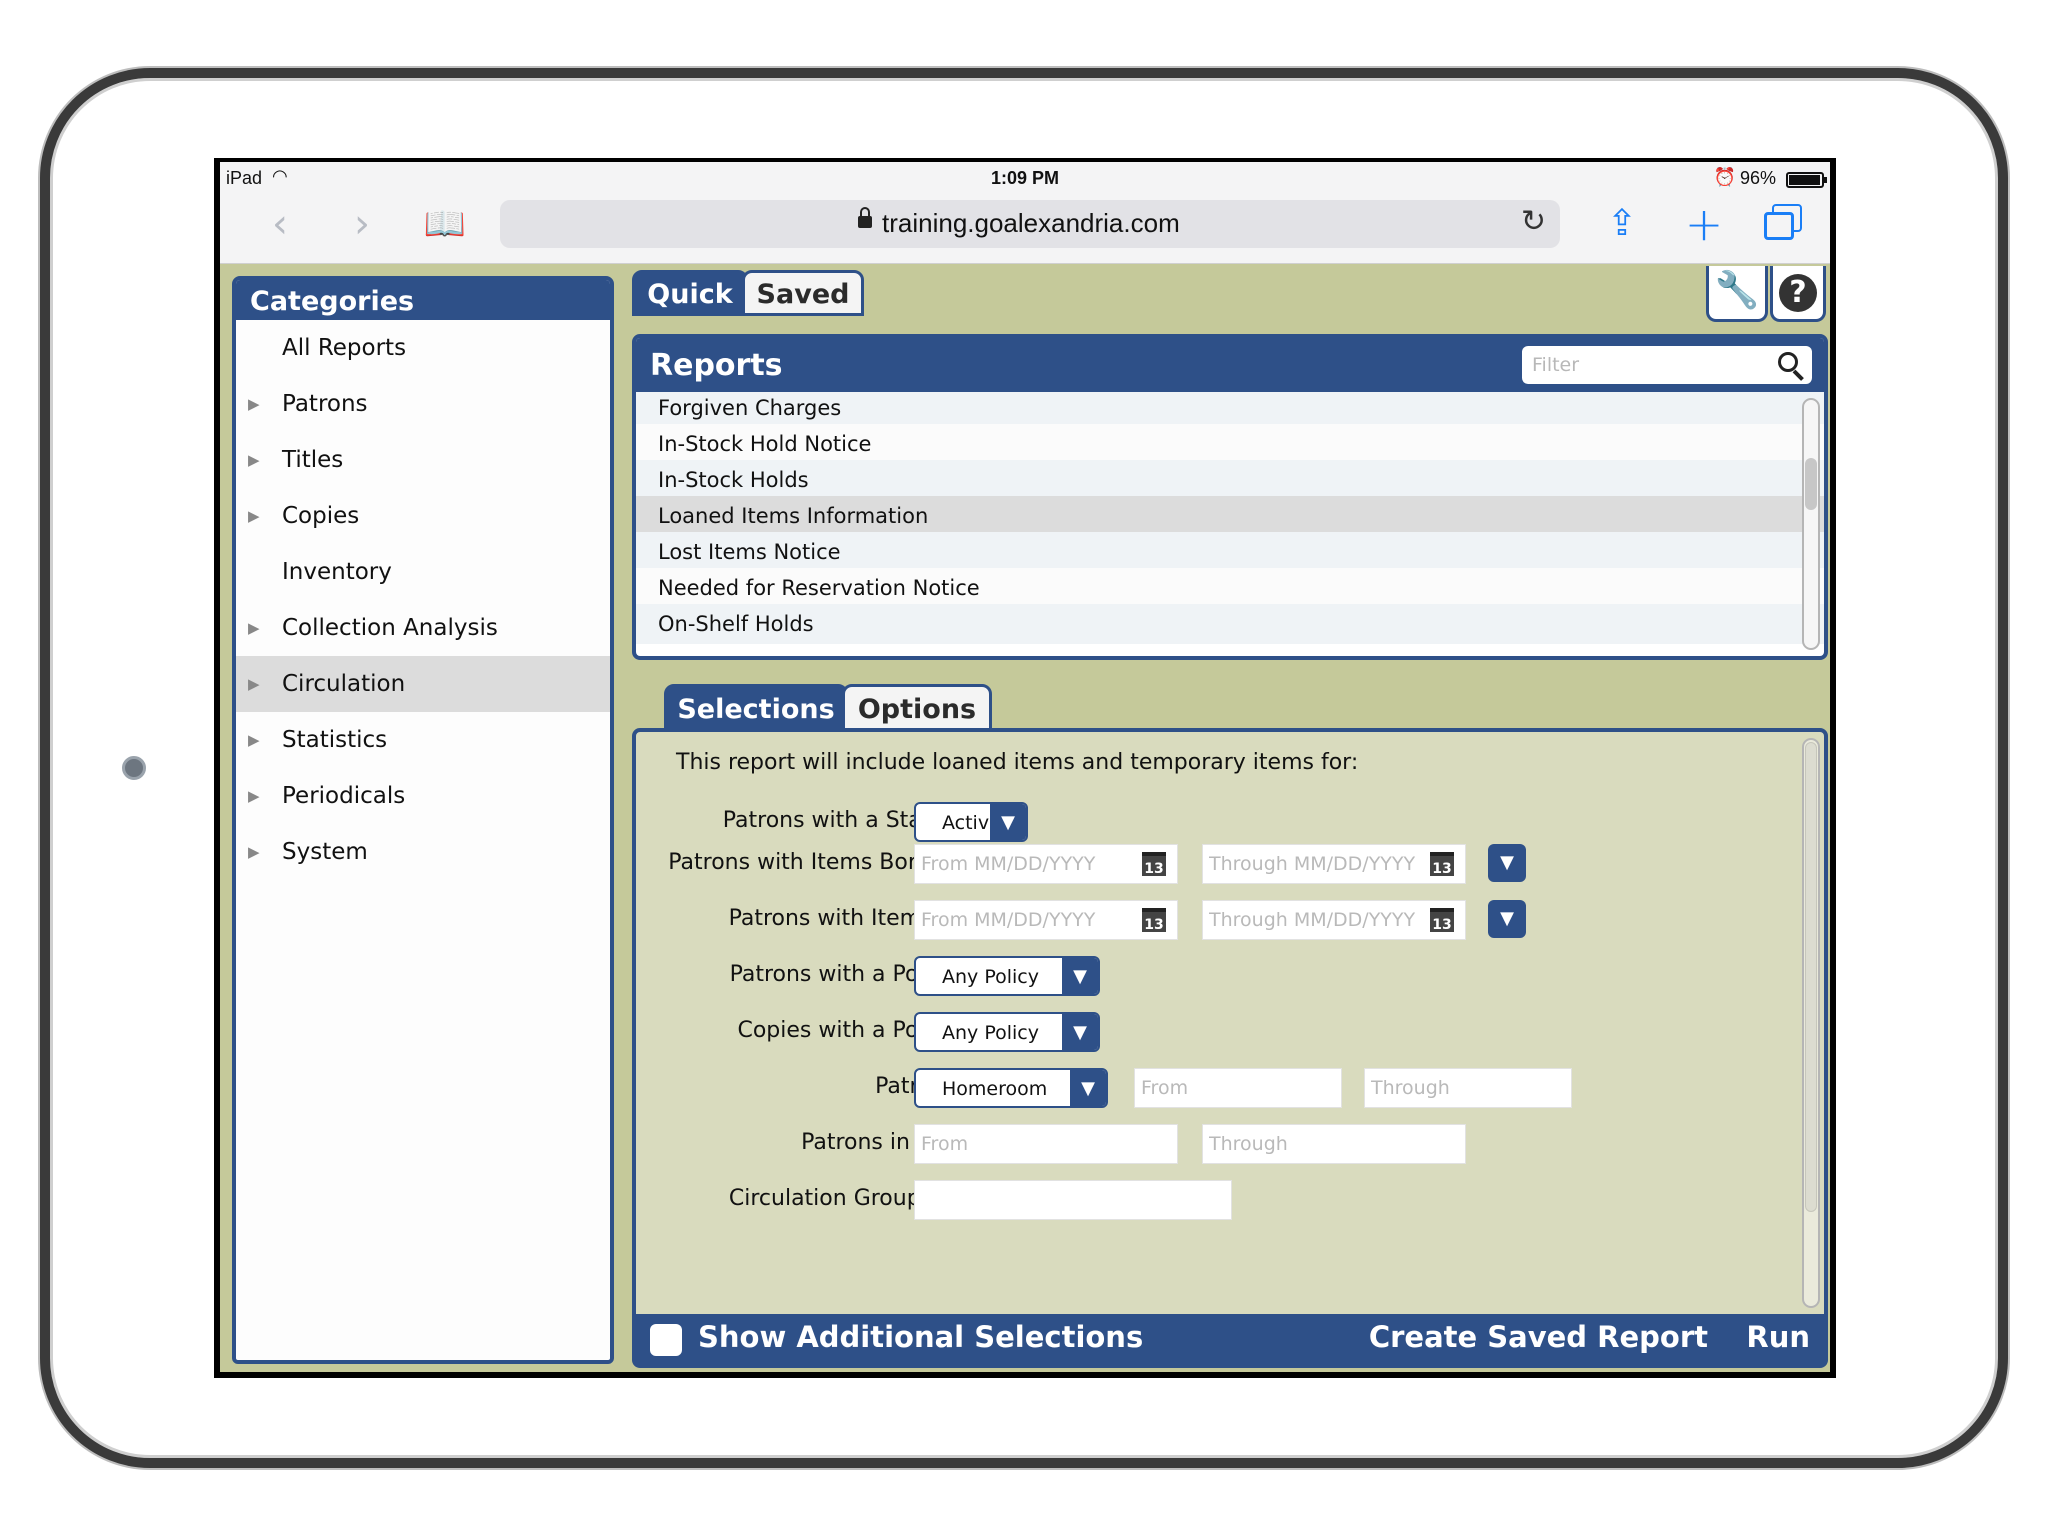 The height and width of the screenshot is (1536, 2048). I want to click on patron-policy-value: Any Policy, so click(990, 977).